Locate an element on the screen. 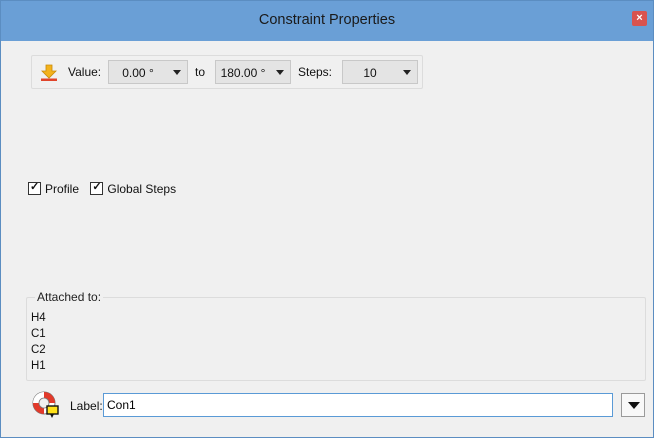 Image resolution: width=654 pixels, height=438 pixels. from-value-text: 0.00 ° is located at coordinates (138, 73).